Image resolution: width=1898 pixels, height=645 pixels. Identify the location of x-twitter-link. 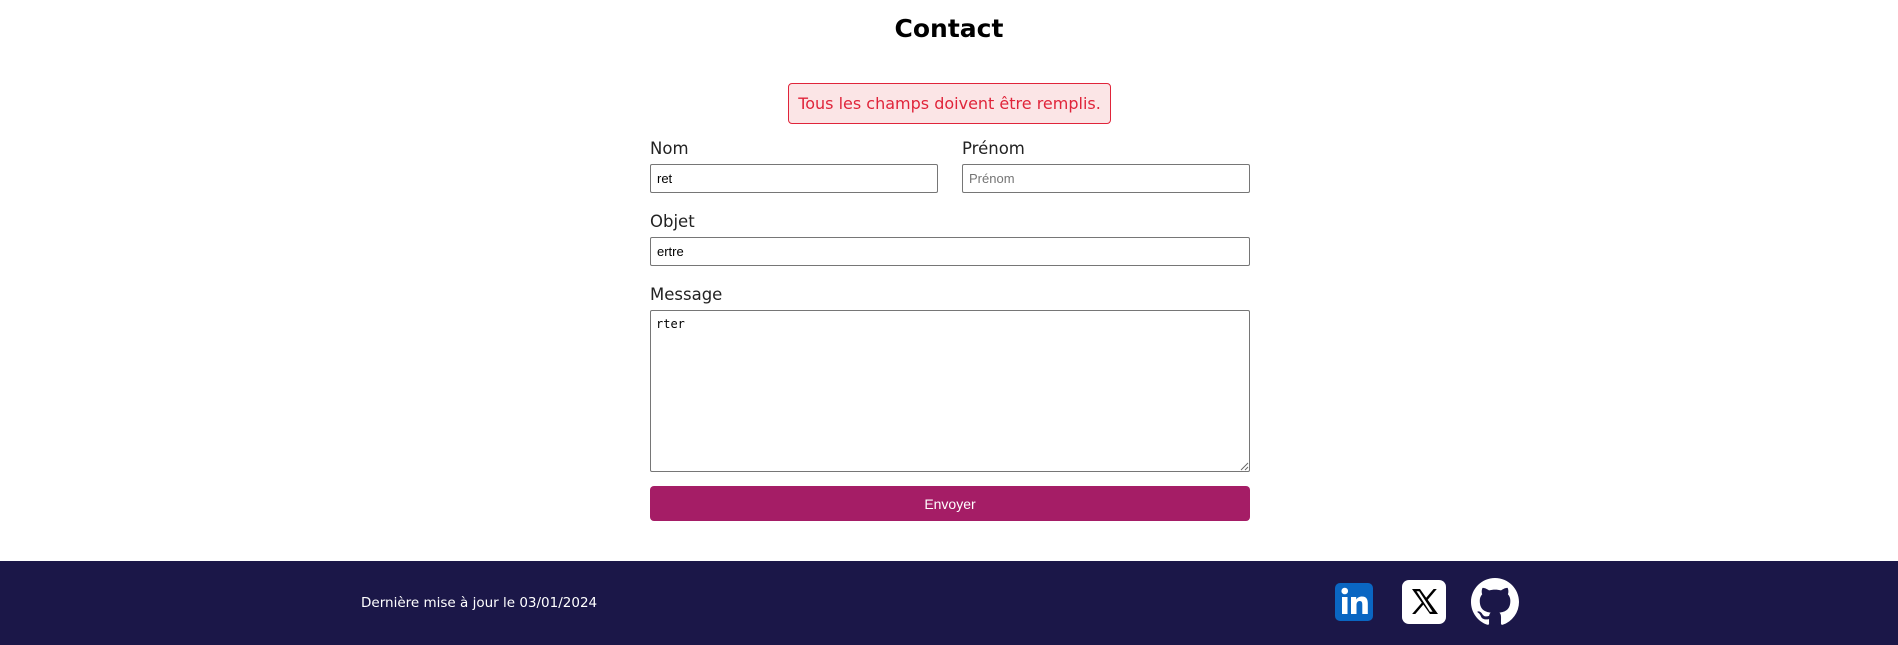
(1424, 602).